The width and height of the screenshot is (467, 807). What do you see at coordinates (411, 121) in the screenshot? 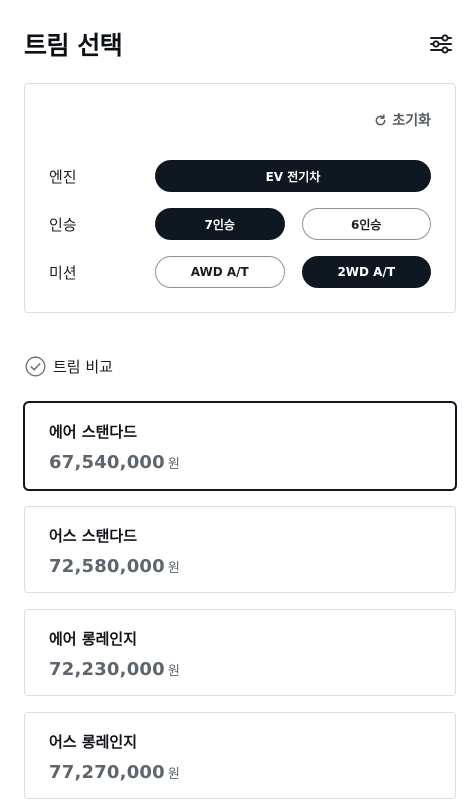
I see `reset-label: 초기화` at bounding box center [411, 121].